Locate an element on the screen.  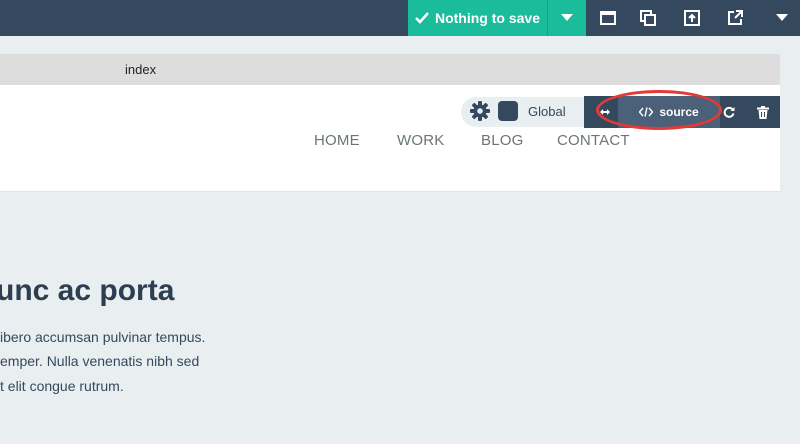
global-checkbox is located at coordinates (508, 111).